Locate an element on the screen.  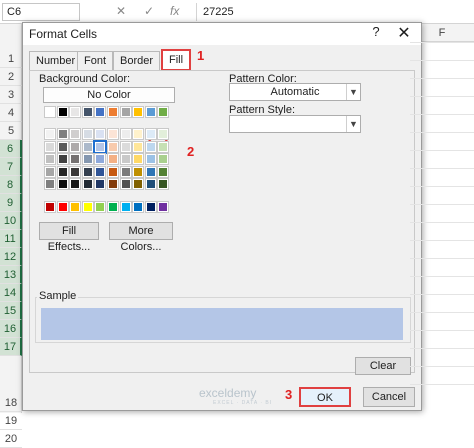
row-header-3: 3 is located at coordinates (11, 95).